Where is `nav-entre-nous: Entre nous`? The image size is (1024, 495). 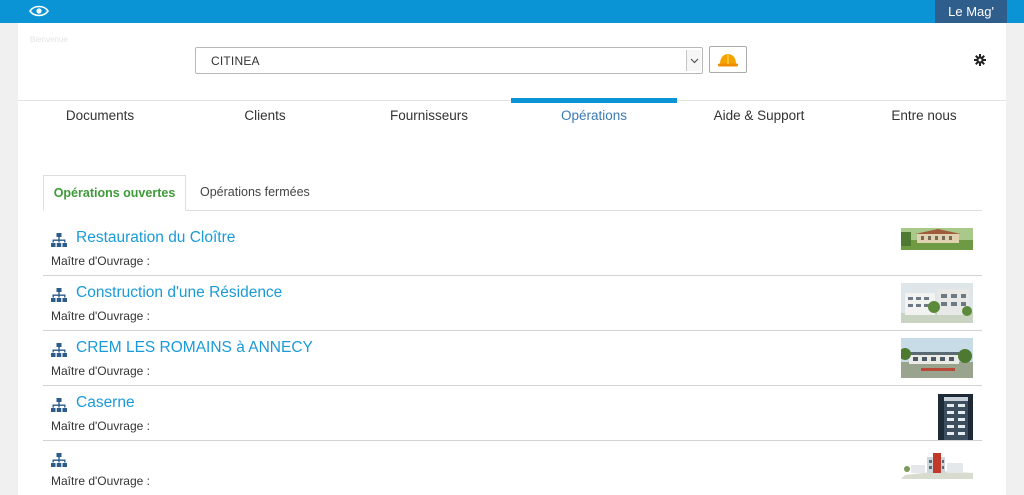 nav-entre-nous: Entre nous is located at coordinates (924, 115).